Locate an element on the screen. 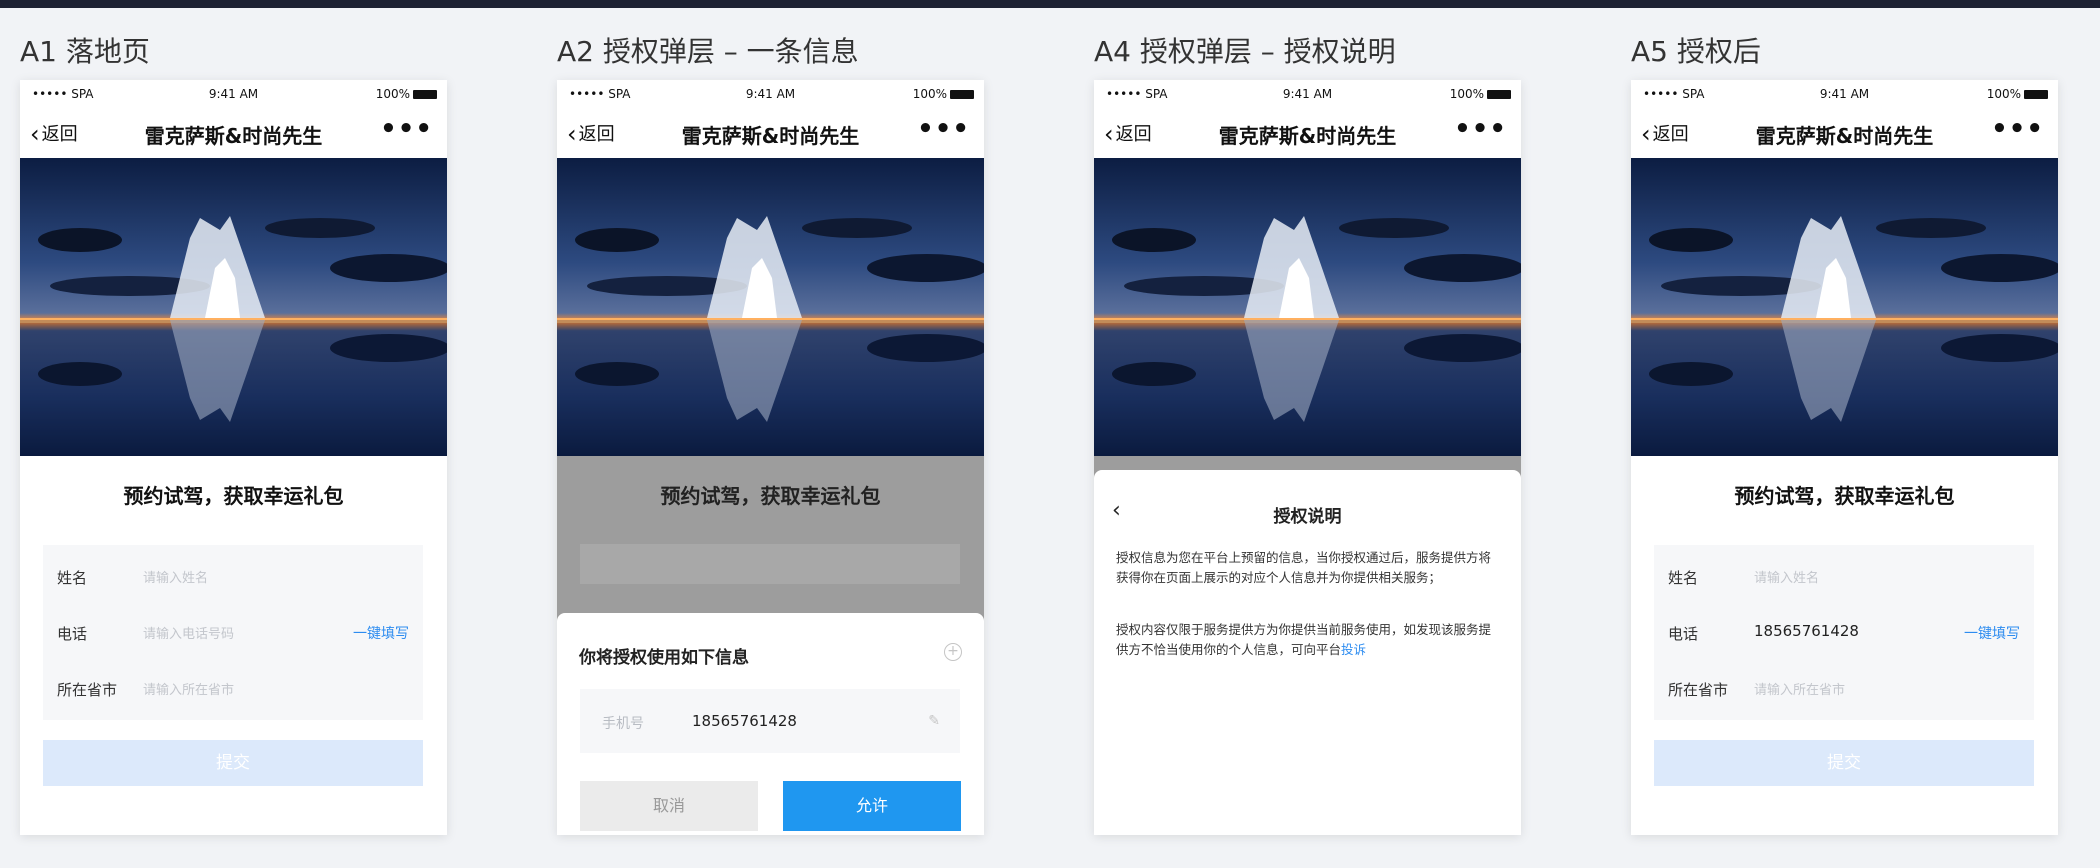 Image resolution: width=2100 pixels, height=868 pixels. screen-title: A4 授权弹层 – 授权说明 is located at coordinates (1245, 51).